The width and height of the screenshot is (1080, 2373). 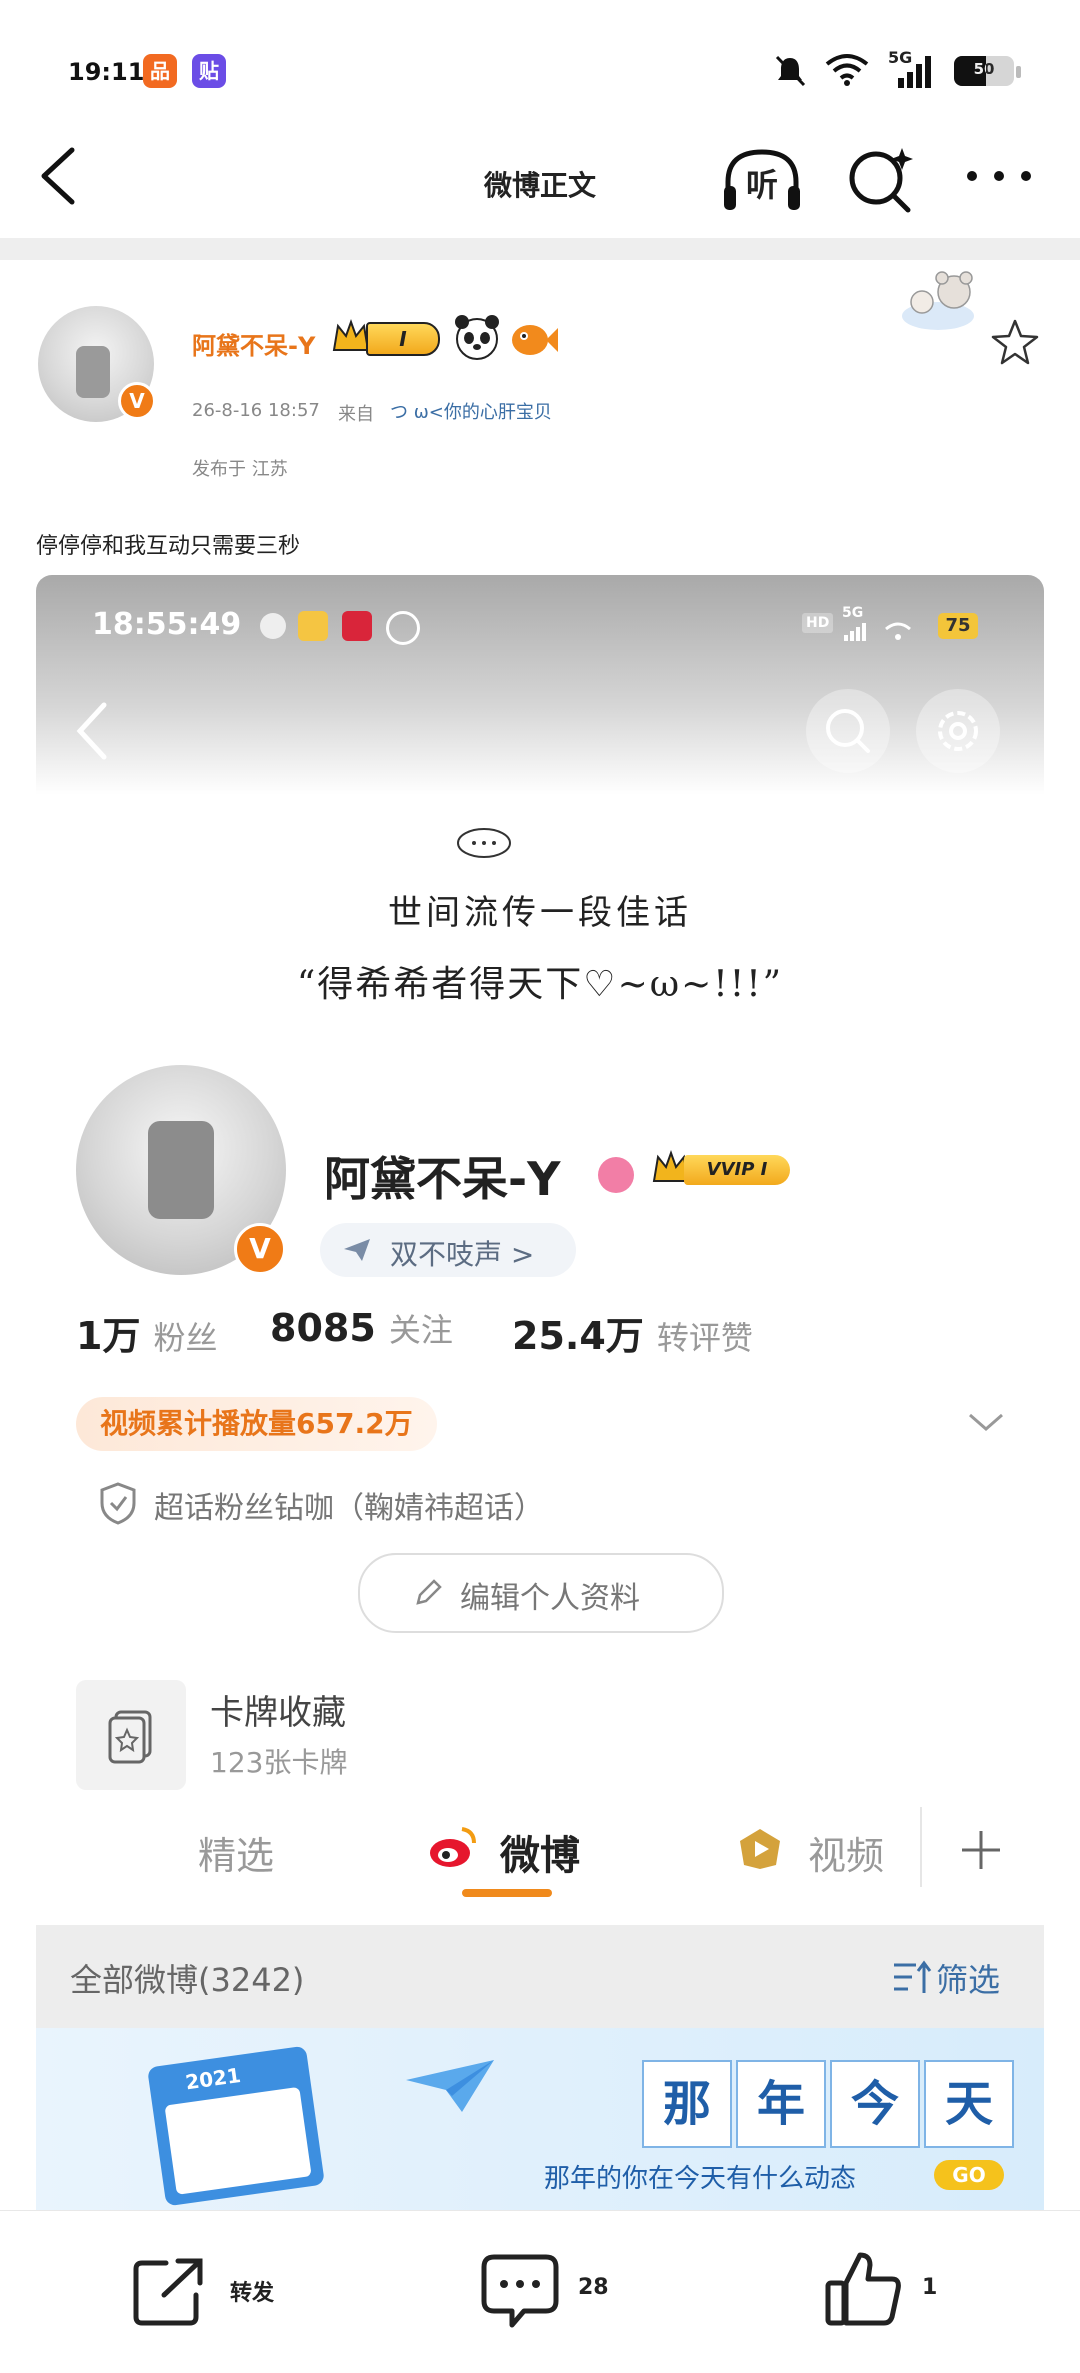 I want to click on weibo-logo-icon, so click(x=453, y=1847).